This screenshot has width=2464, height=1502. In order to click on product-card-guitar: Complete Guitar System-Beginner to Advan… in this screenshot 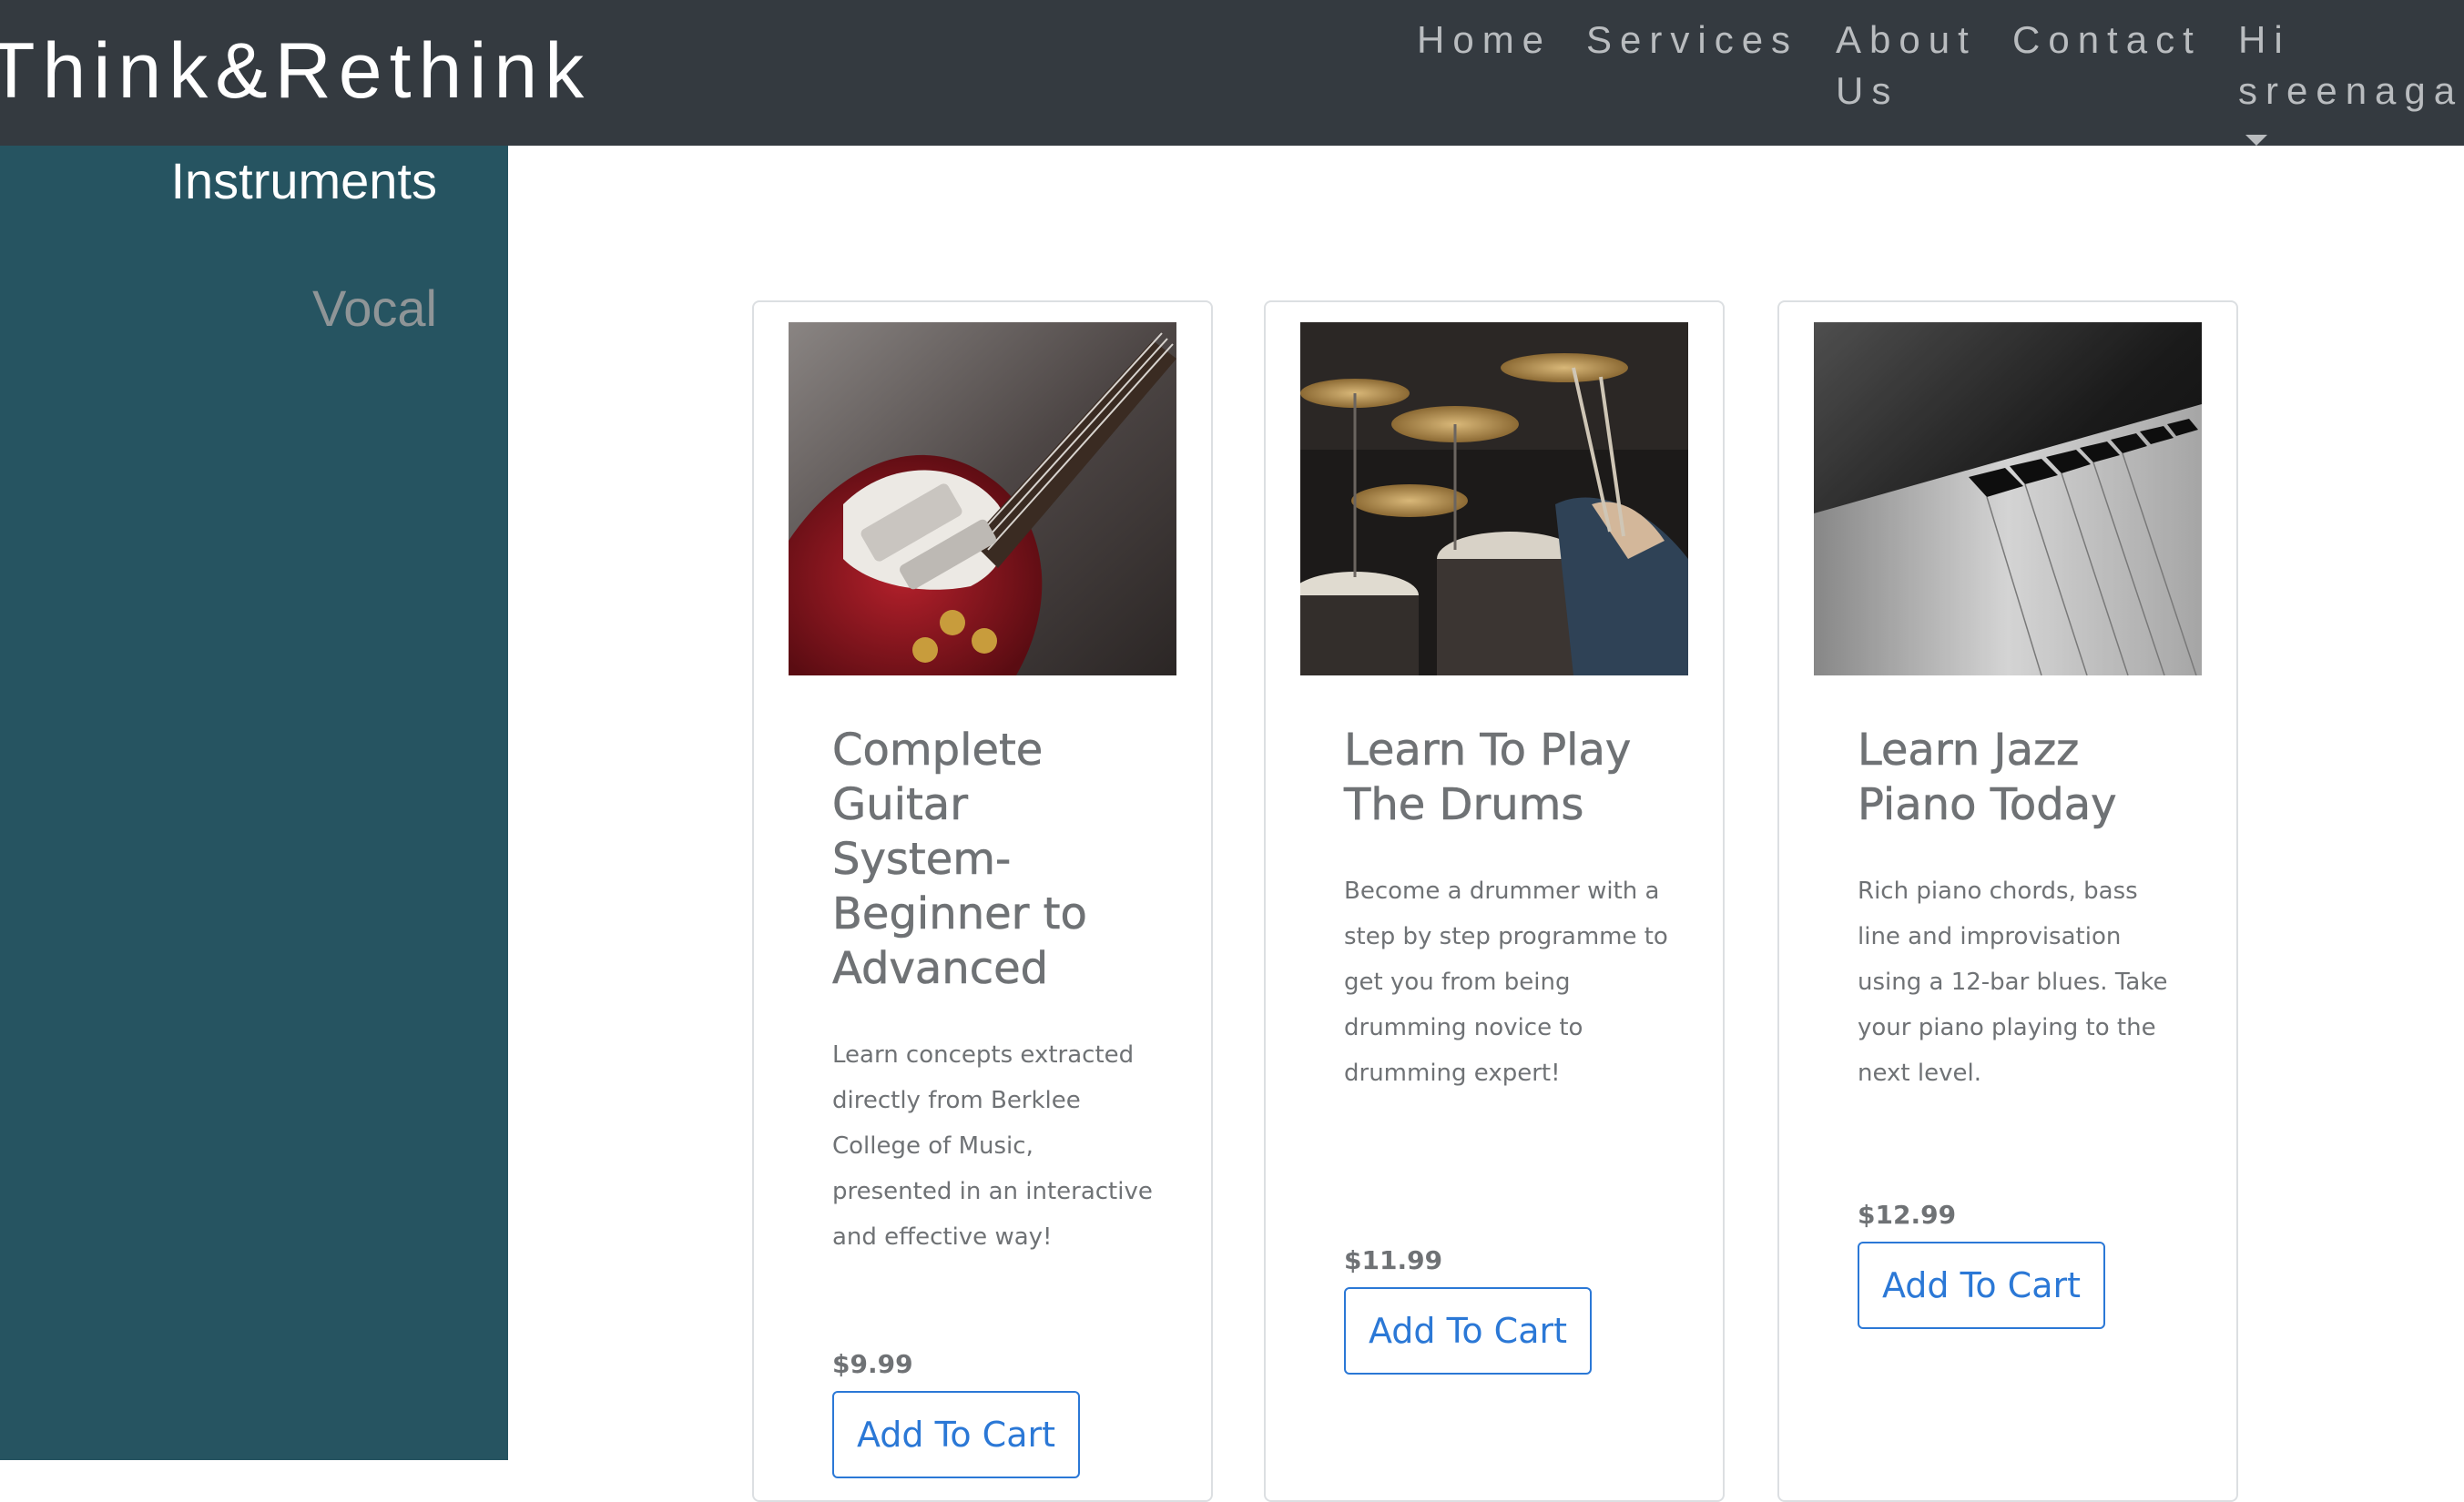, I will do `click(982, 901)`.